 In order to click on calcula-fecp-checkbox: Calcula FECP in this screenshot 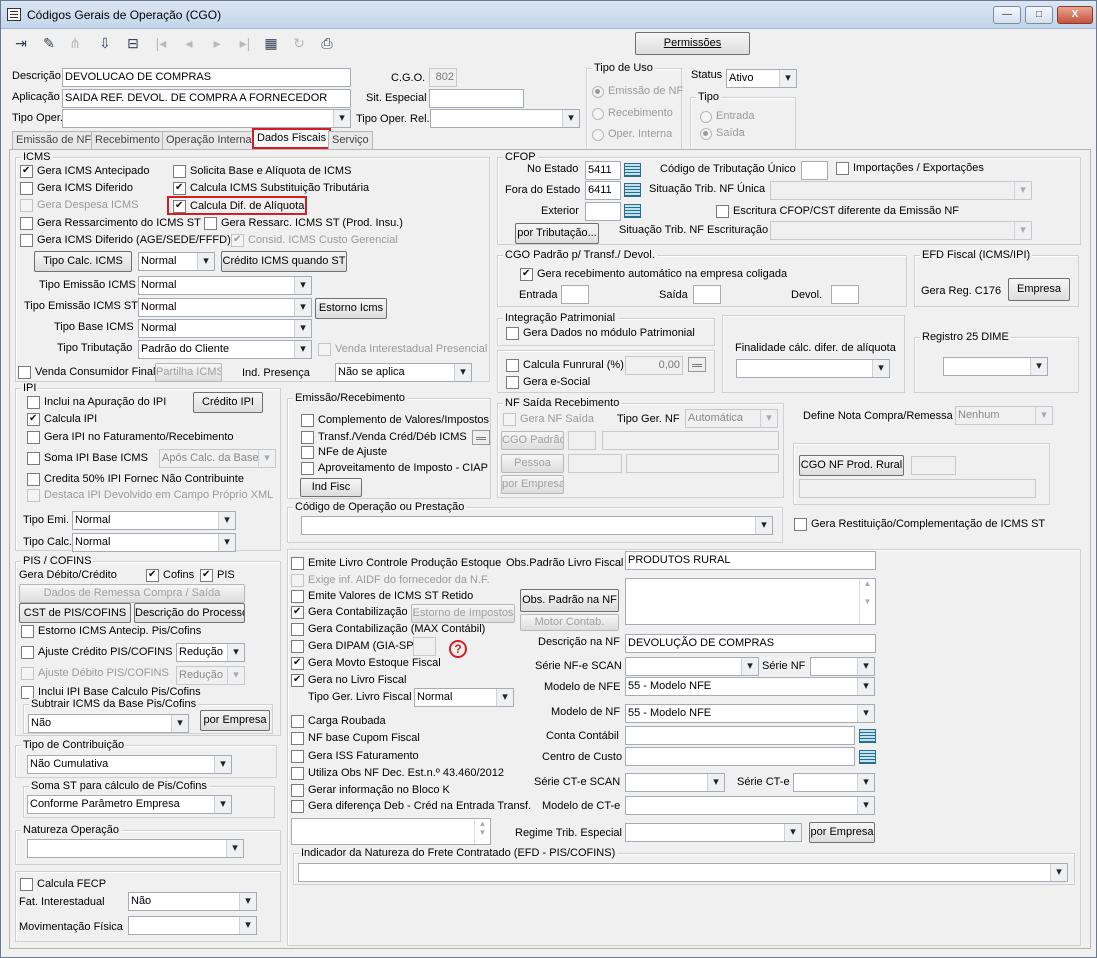, I will do `click(63, 884)`.